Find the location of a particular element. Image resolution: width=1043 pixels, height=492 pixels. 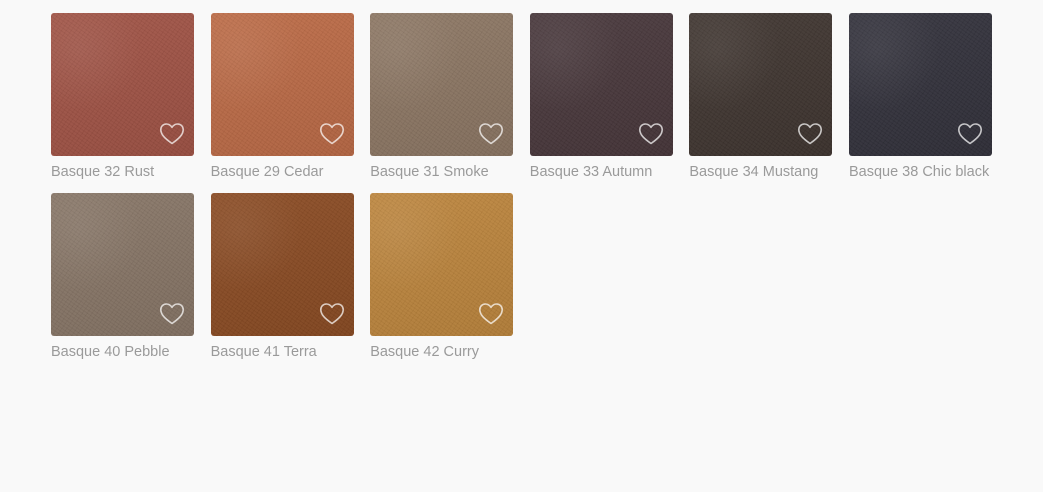

swatch-label: Basque 41 Terra is located at coordinates (263, 352).